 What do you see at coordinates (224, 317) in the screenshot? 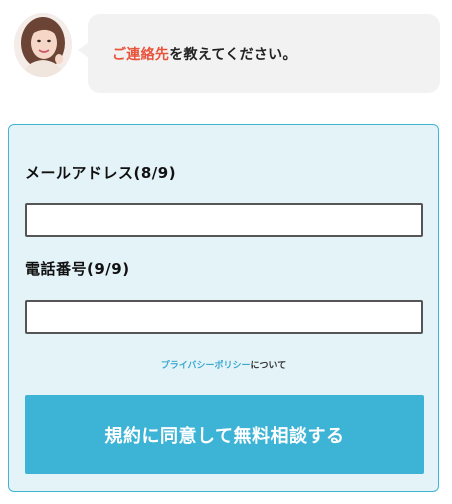
I see `phone-field` at bounding box center [224, 317].